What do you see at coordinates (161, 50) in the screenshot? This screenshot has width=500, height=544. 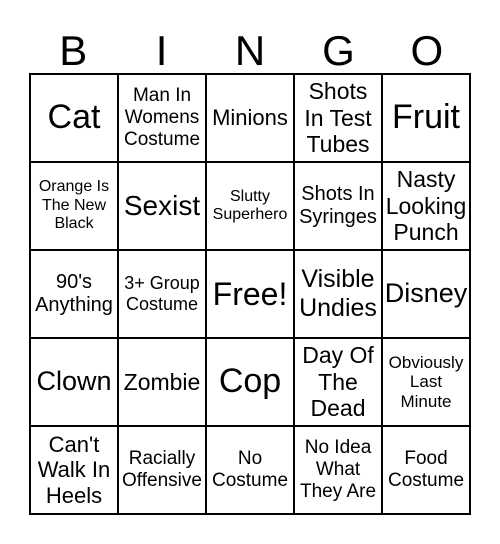 I see `header-letter-i: I` at bounding box center [161, 50].